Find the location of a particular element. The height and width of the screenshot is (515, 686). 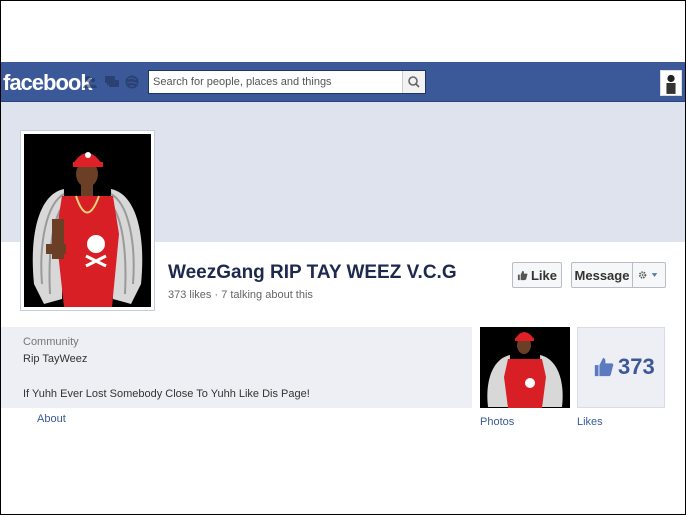

like-button: Like is located at coordinates (537, 275).